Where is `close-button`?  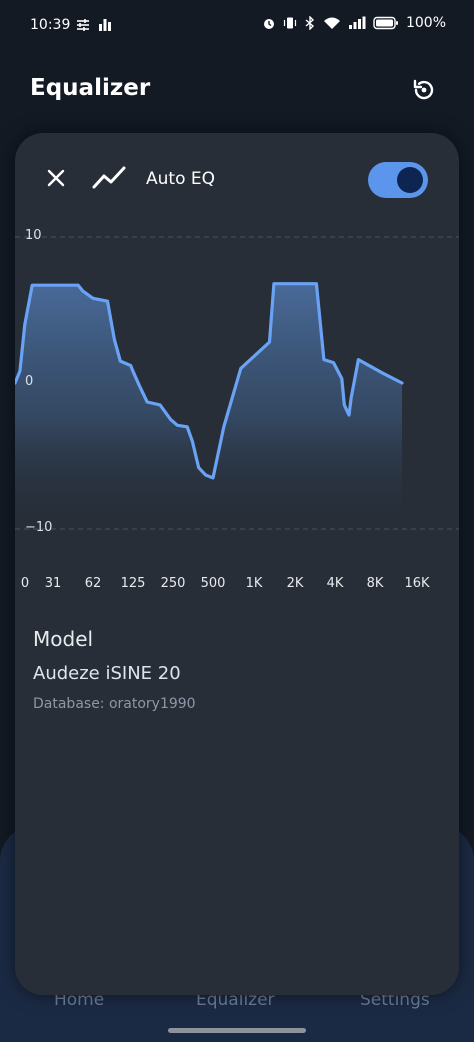
close-button is located at coordinates (56, 178).